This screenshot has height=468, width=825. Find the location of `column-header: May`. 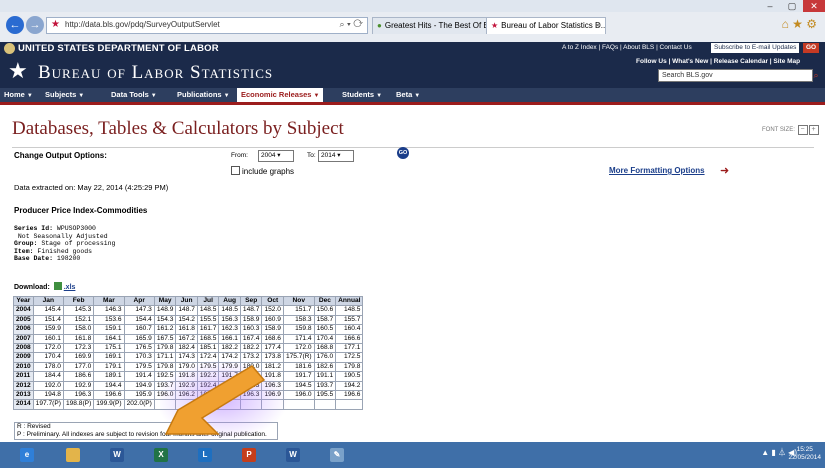

column-header: May is located at coordinates (165, 301).